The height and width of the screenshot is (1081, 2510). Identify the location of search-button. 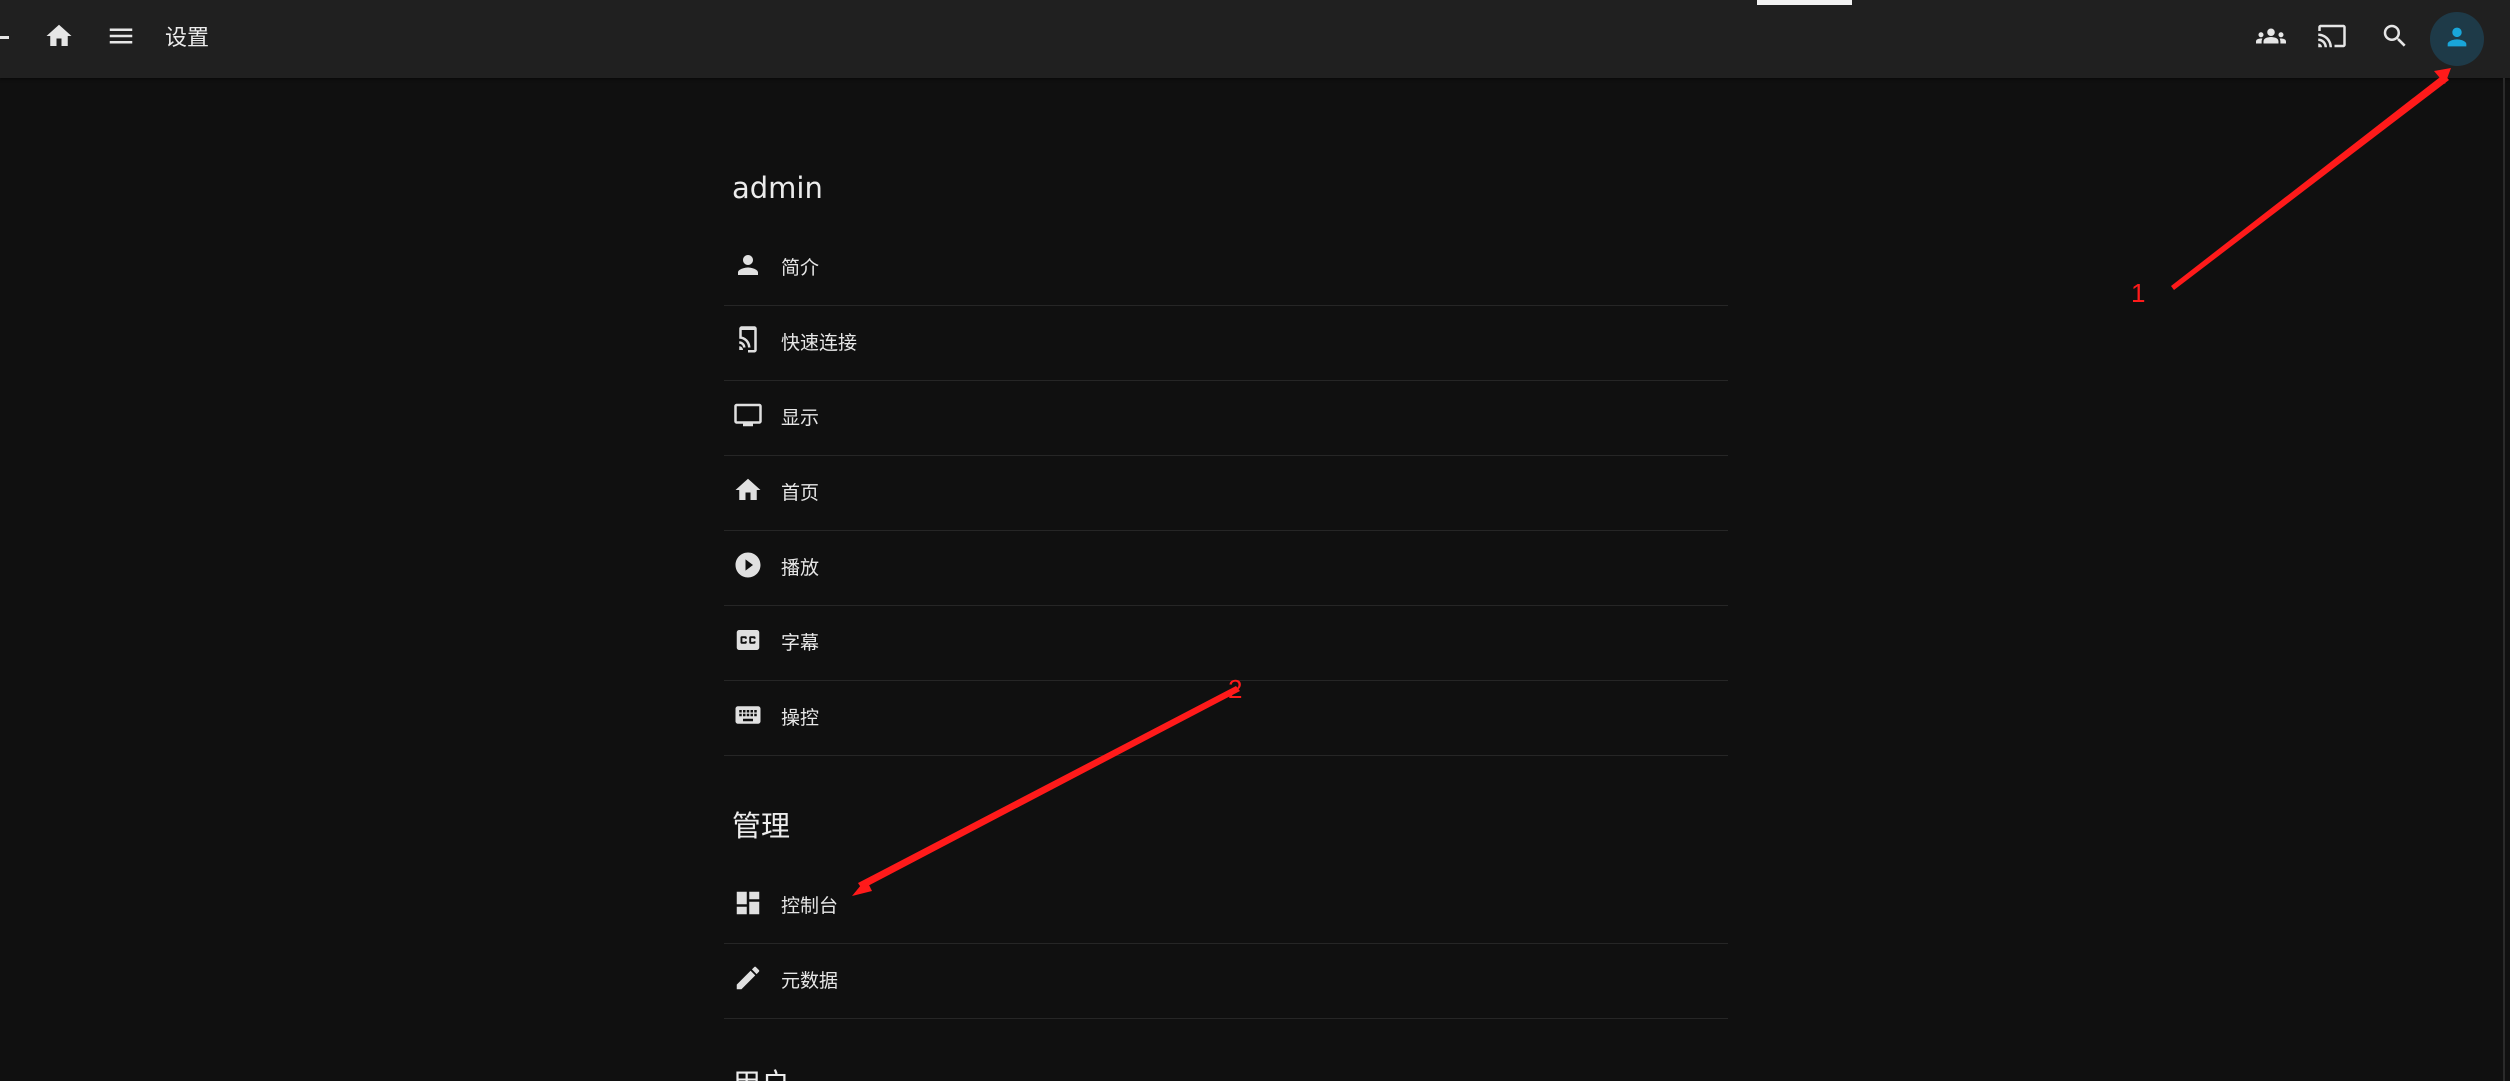
(2395, 38).